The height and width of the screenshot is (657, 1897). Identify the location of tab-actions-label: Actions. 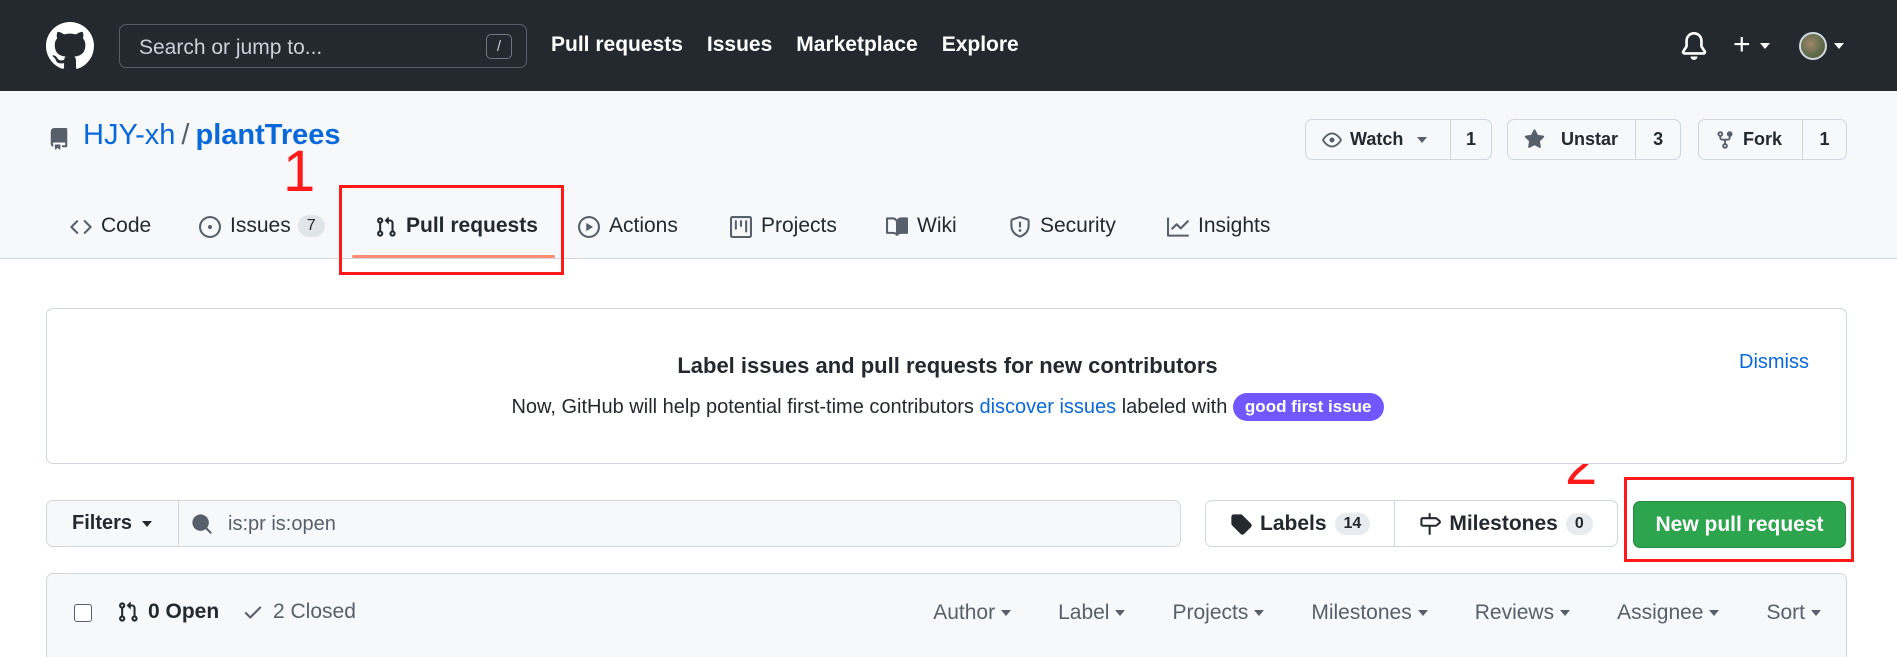
(643, 225).